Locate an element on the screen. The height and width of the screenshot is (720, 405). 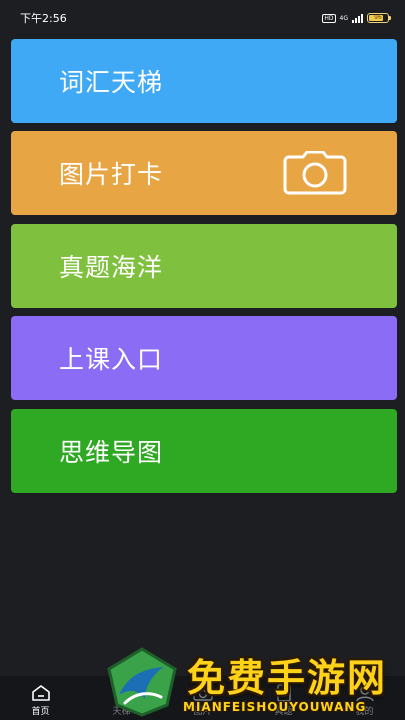
nav-item-label: 真题 is located at coordinates (283, 712).